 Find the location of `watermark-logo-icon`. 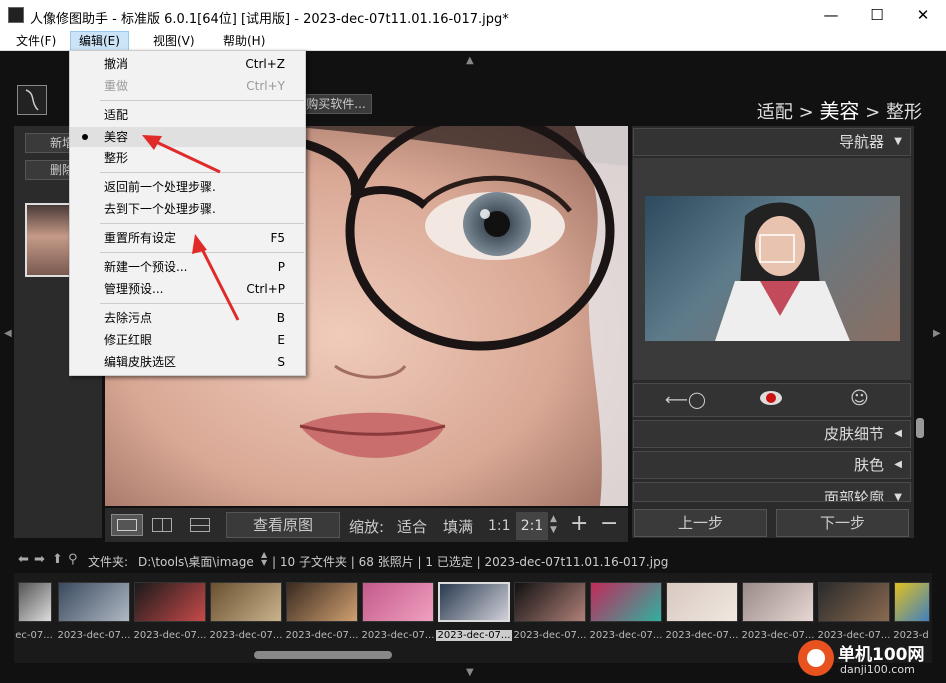

watermark-logo-icon is located at coordinates (816, 658).